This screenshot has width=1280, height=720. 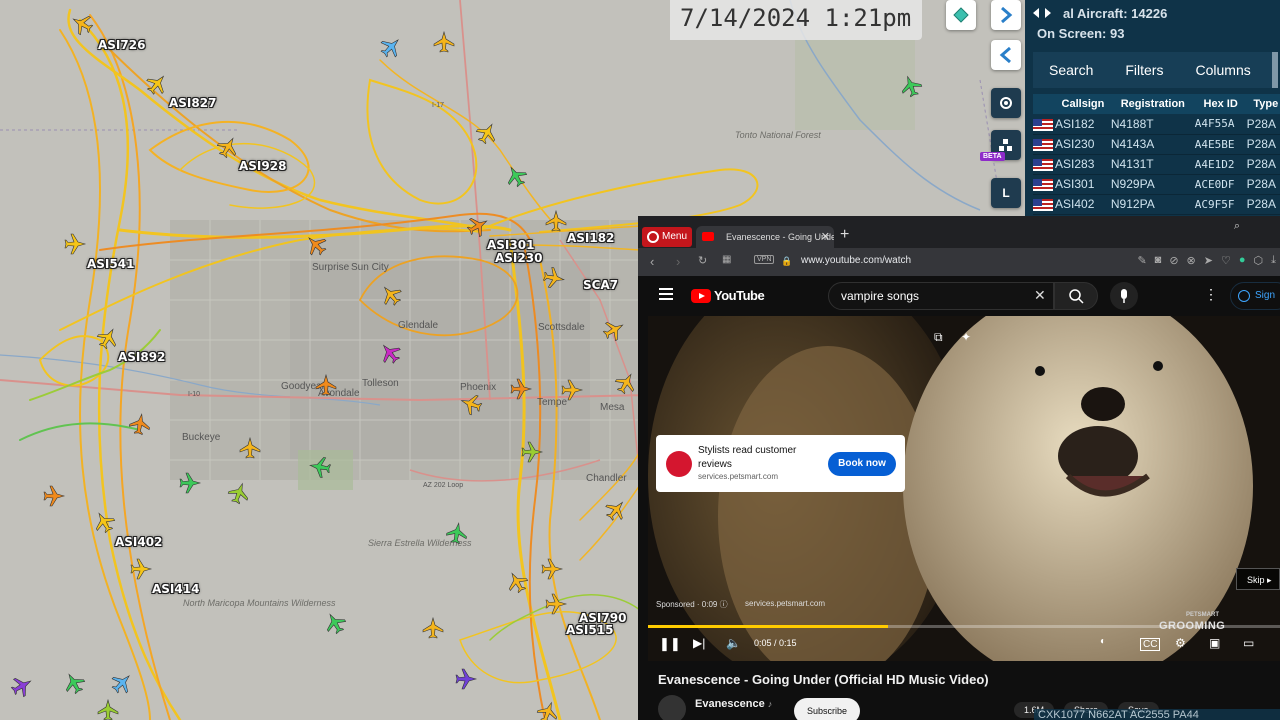 What do you see at coordinates (510, 245) in the screenshot?
I see `aircraft-label: ASI301` at bounding box center [510, 245].